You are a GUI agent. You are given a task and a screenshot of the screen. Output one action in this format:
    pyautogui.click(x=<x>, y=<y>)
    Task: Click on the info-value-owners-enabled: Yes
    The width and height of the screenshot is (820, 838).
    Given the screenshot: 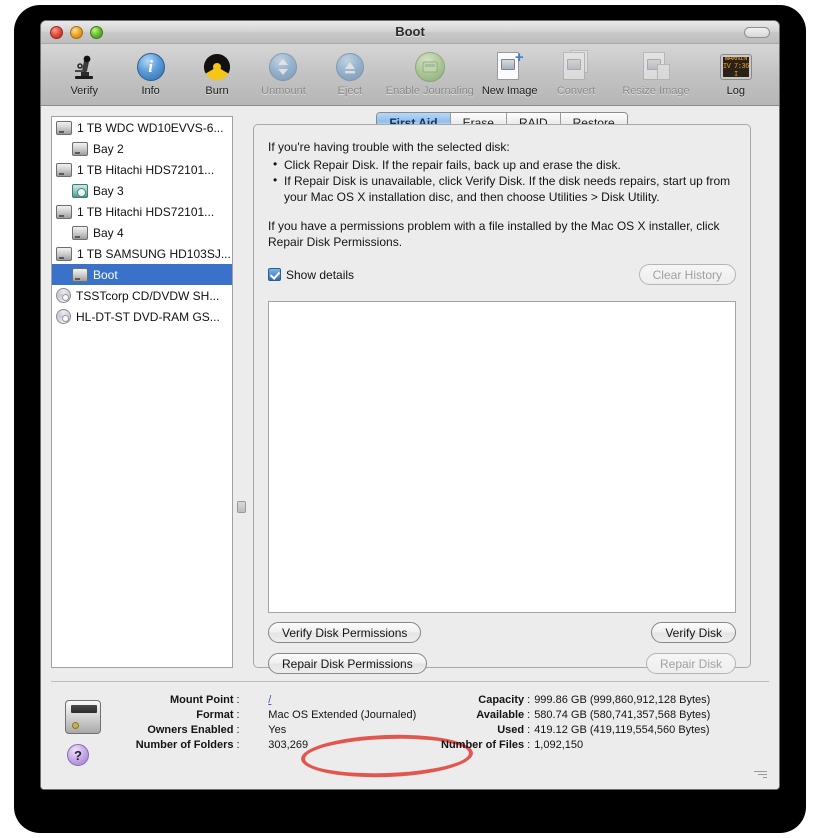 What is the action you would take?
    pyautogui.click(x=277, y=730)
    